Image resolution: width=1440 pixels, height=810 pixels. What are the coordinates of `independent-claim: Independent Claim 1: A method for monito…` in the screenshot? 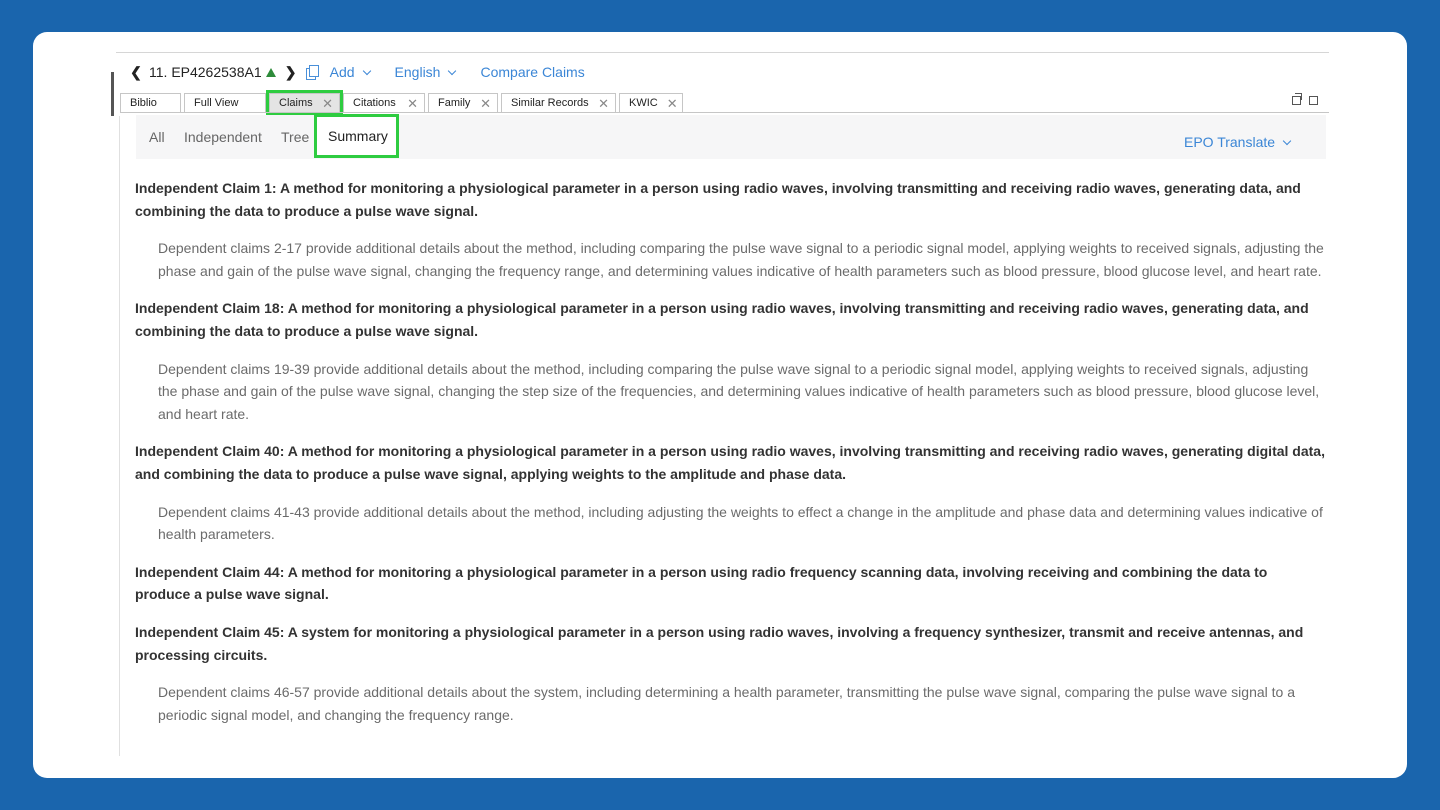 It's located at (718, 199).